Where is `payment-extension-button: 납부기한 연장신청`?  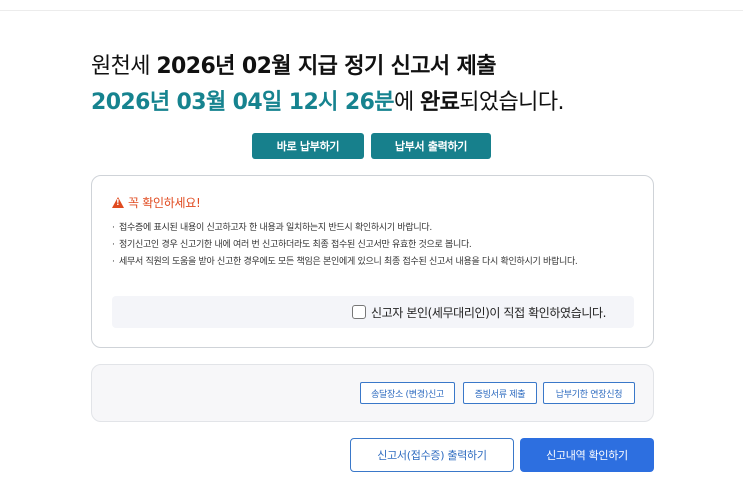 payment-extension-button: 납부기한 연장신청 is located at coordinates (589, 393).